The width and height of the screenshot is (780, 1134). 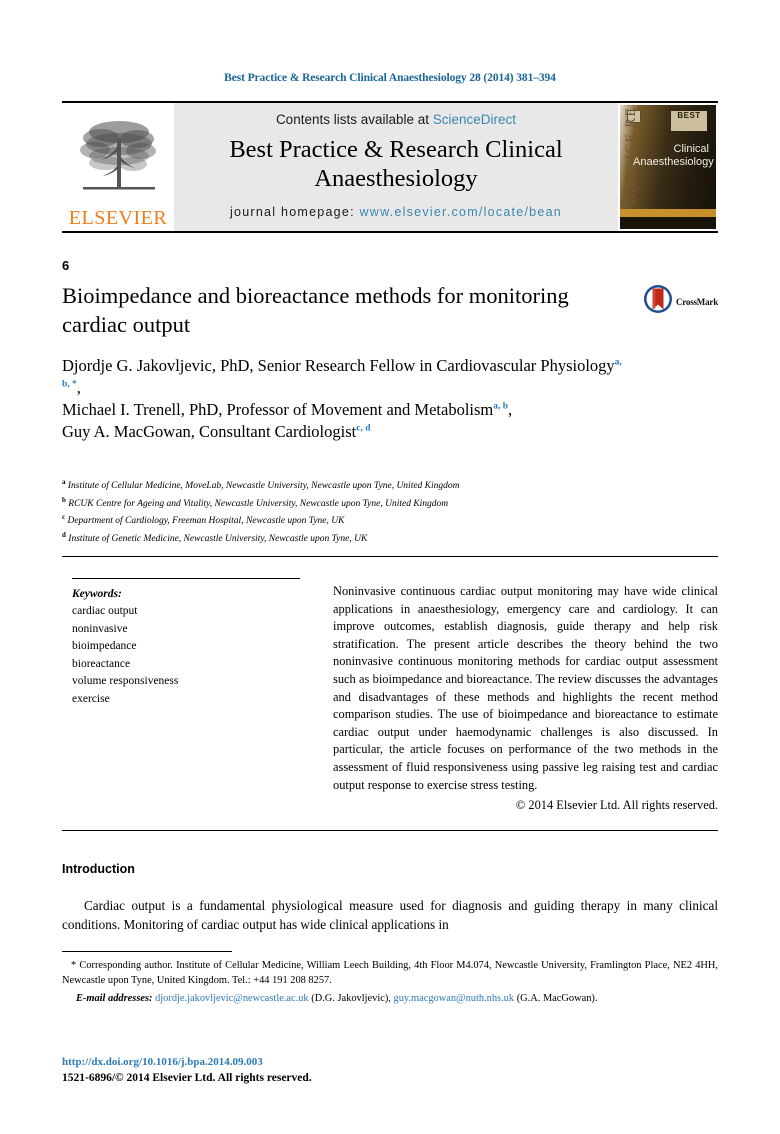 I want to click on keywords-heading: Keywords:, so click(x=97, y=594).